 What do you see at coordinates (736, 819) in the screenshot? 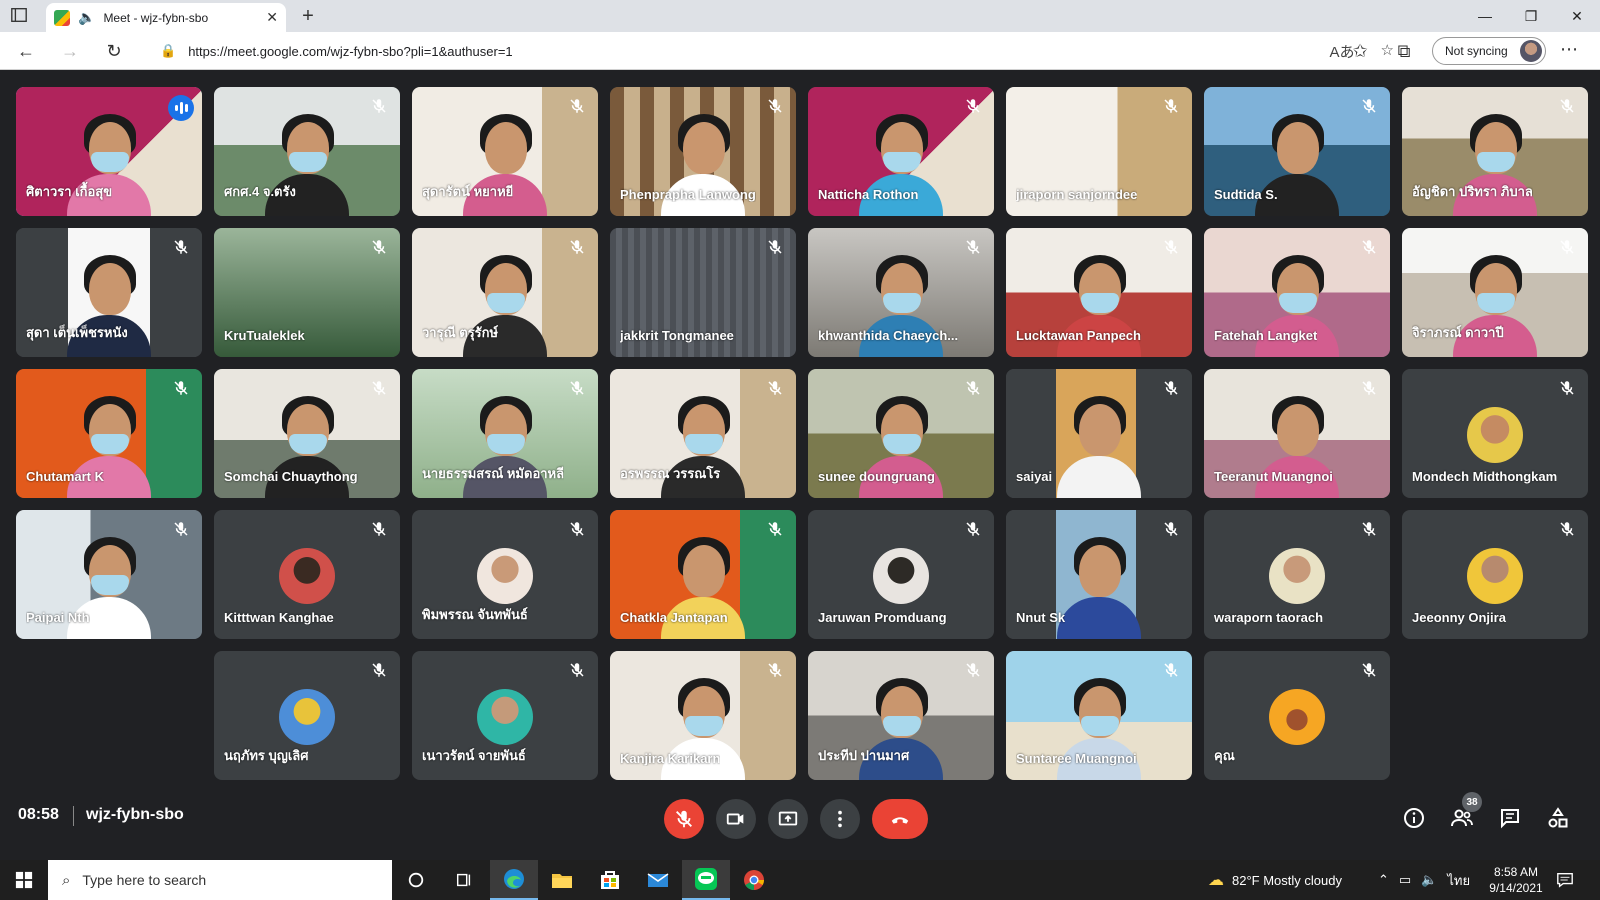
I see `camera-button` at bounding box center [736, 819].